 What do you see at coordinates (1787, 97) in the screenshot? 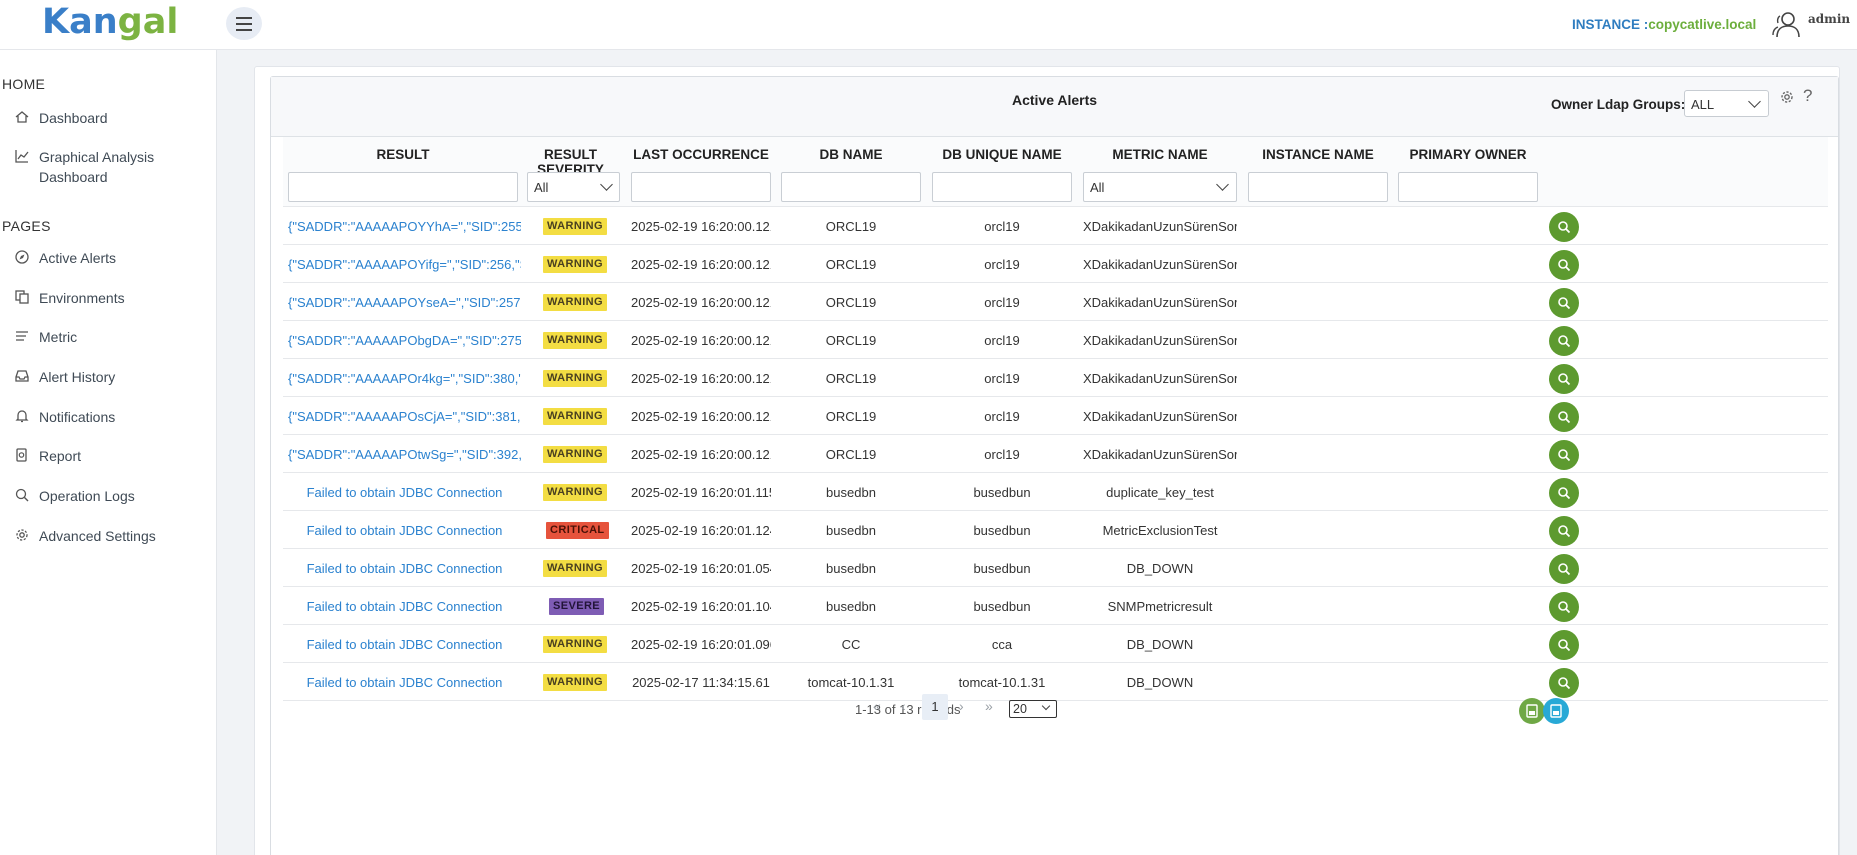
I see `gear-icon` at bounding box center [1787, 97].